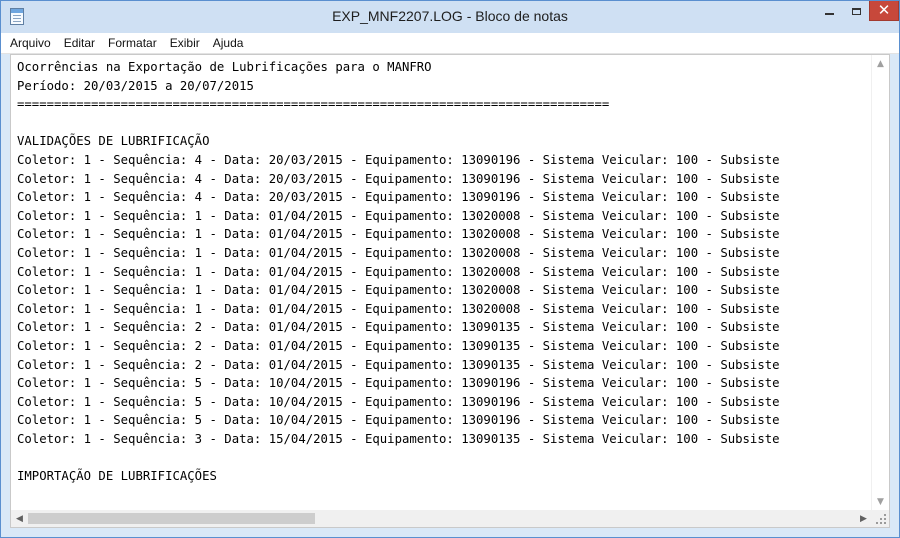  Describe the element at coordinates (829, 14) in the screenshot. I see `minimize-icon` at that location.